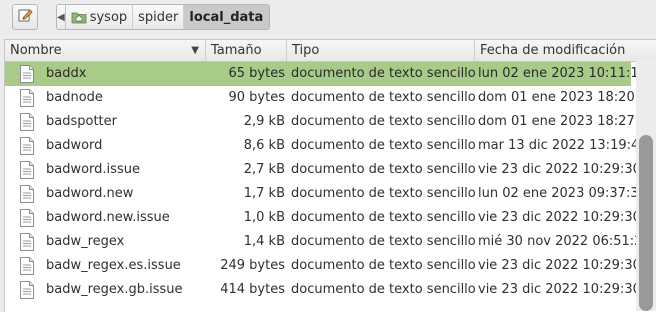 The image size is (656, 312). Describe the element at coordinates (264, 145) in the screenshot. I see `file-size: 8,6 kB` at that location.